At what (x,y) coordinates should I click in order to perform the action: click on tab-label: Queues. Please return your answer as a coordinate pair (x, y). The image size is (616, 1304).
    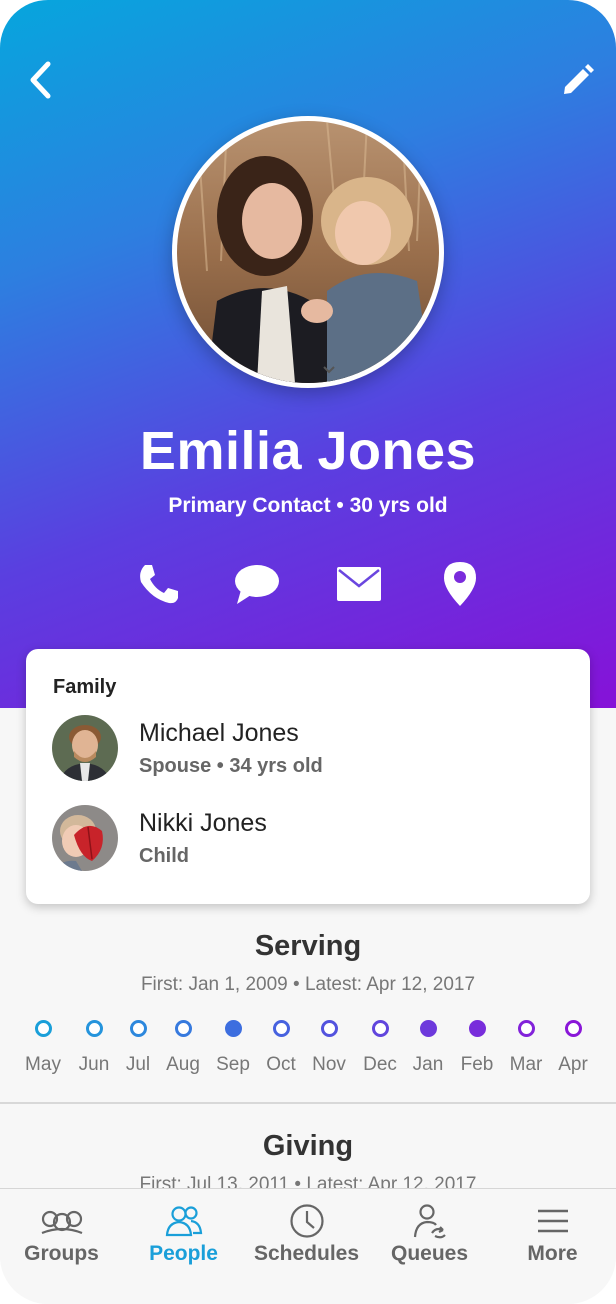
    Looking at the image, I should click on (429, 1253).